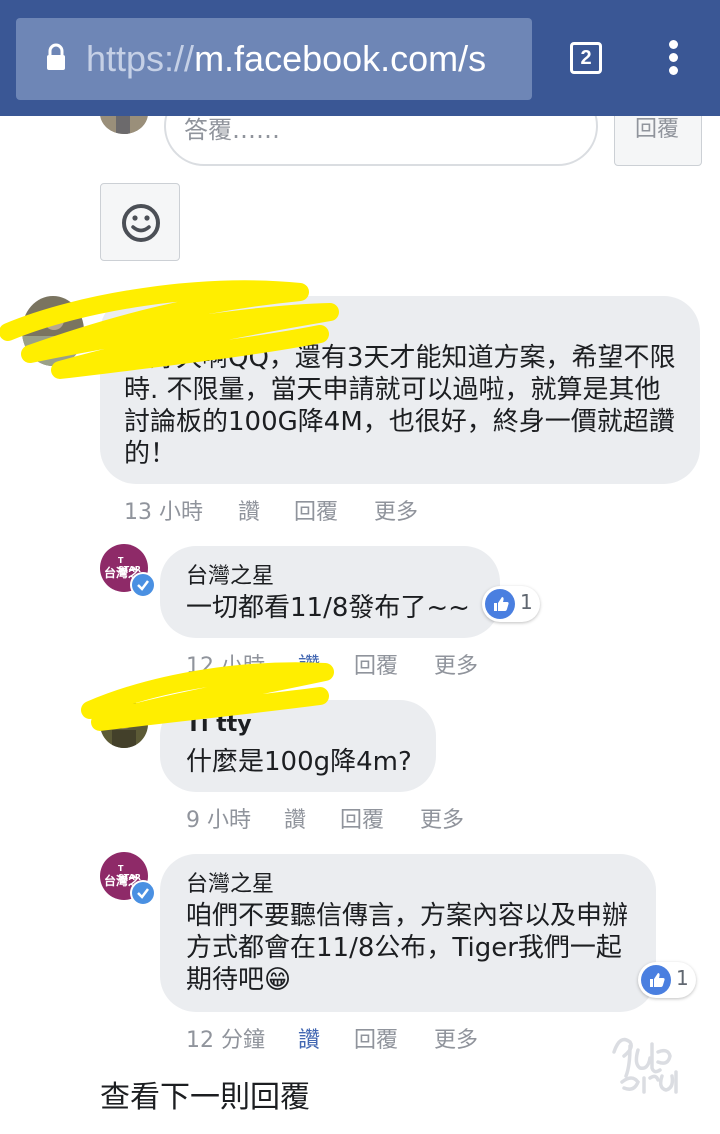 This screenshot has height=1134, width=720. I want to click on photo-grid-watermark, so click(645, 1065).